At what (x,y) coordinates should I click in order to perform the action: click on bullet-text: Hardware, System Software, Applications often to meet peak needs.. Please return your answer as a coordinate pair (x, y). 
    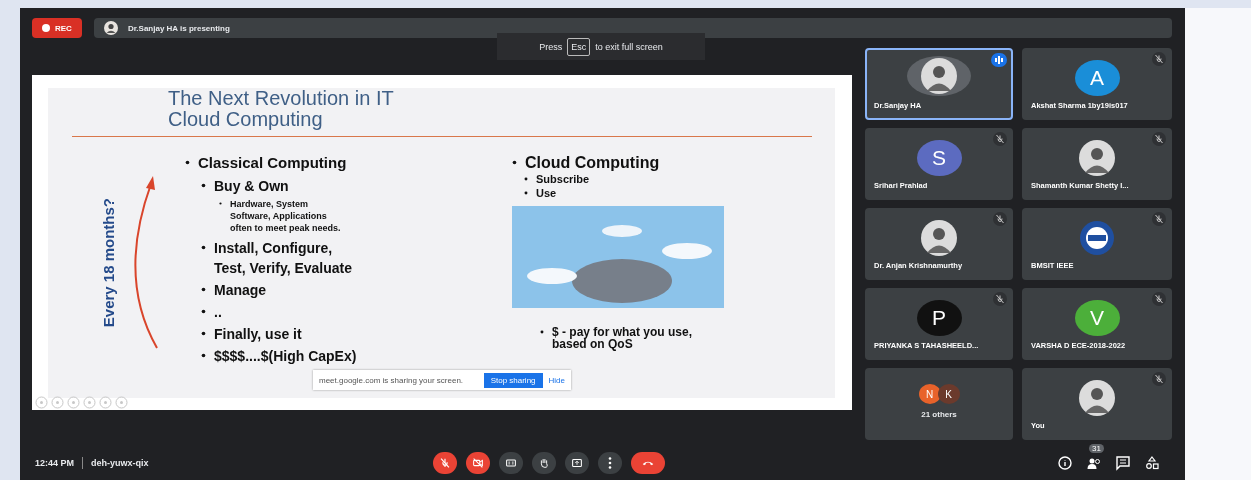
    Looking at the image, I should click on (286, 216).